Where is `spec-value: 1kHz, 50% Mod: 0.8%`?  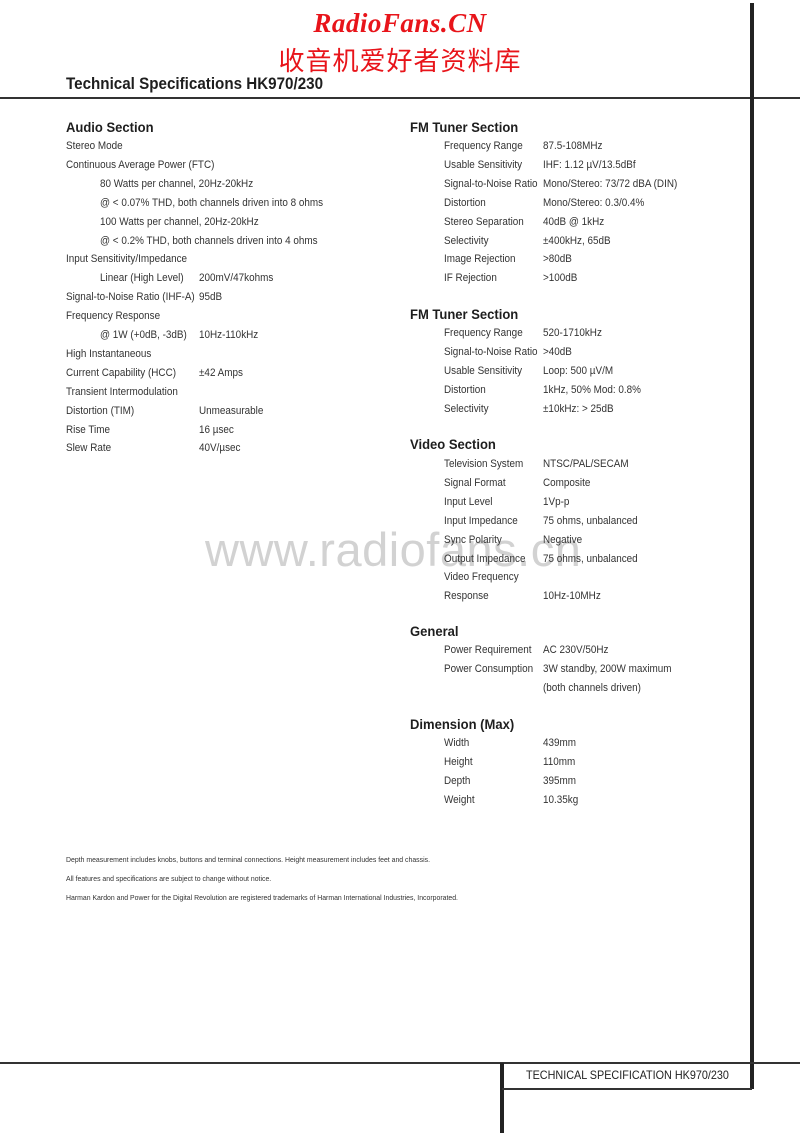 spec-value: 1kHz, 50% Mod: 0.8% is located at coordinates (592, 389).